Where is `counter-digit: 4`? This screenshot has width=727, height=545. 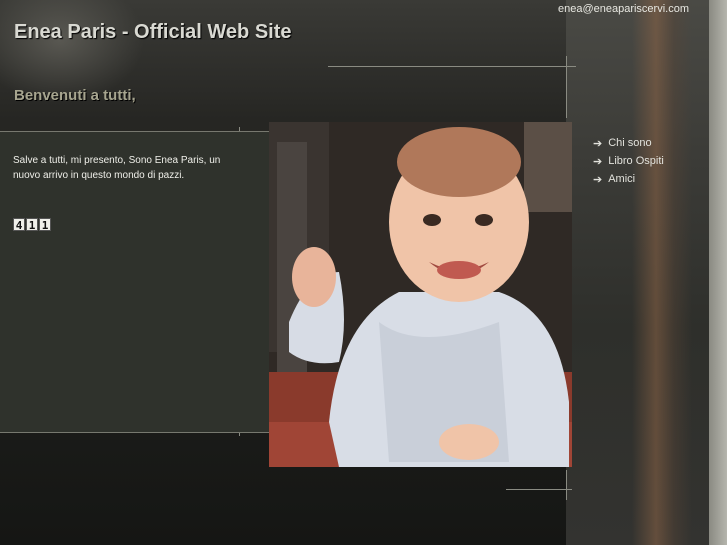 counter-digit: 4 is located at coordinates (19, 225).